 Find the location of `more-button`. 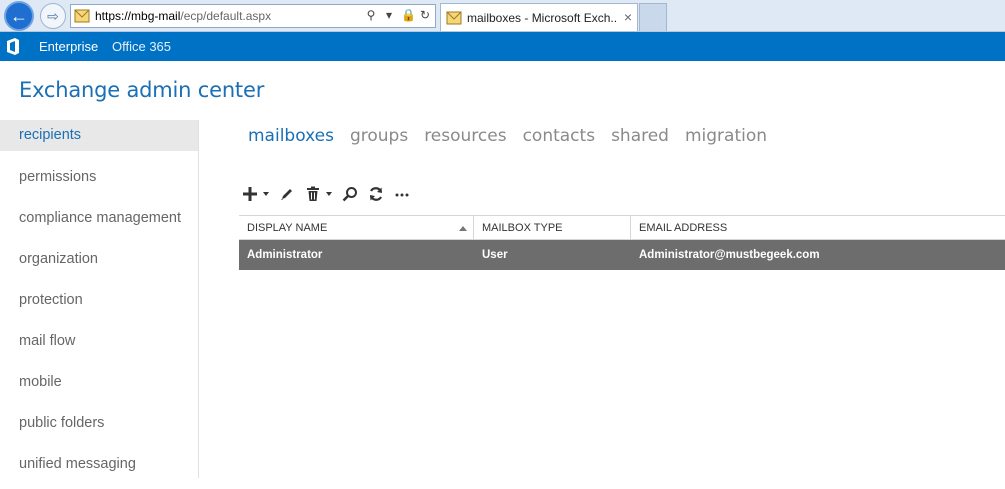

more-button is located at coordinates (402, 194).